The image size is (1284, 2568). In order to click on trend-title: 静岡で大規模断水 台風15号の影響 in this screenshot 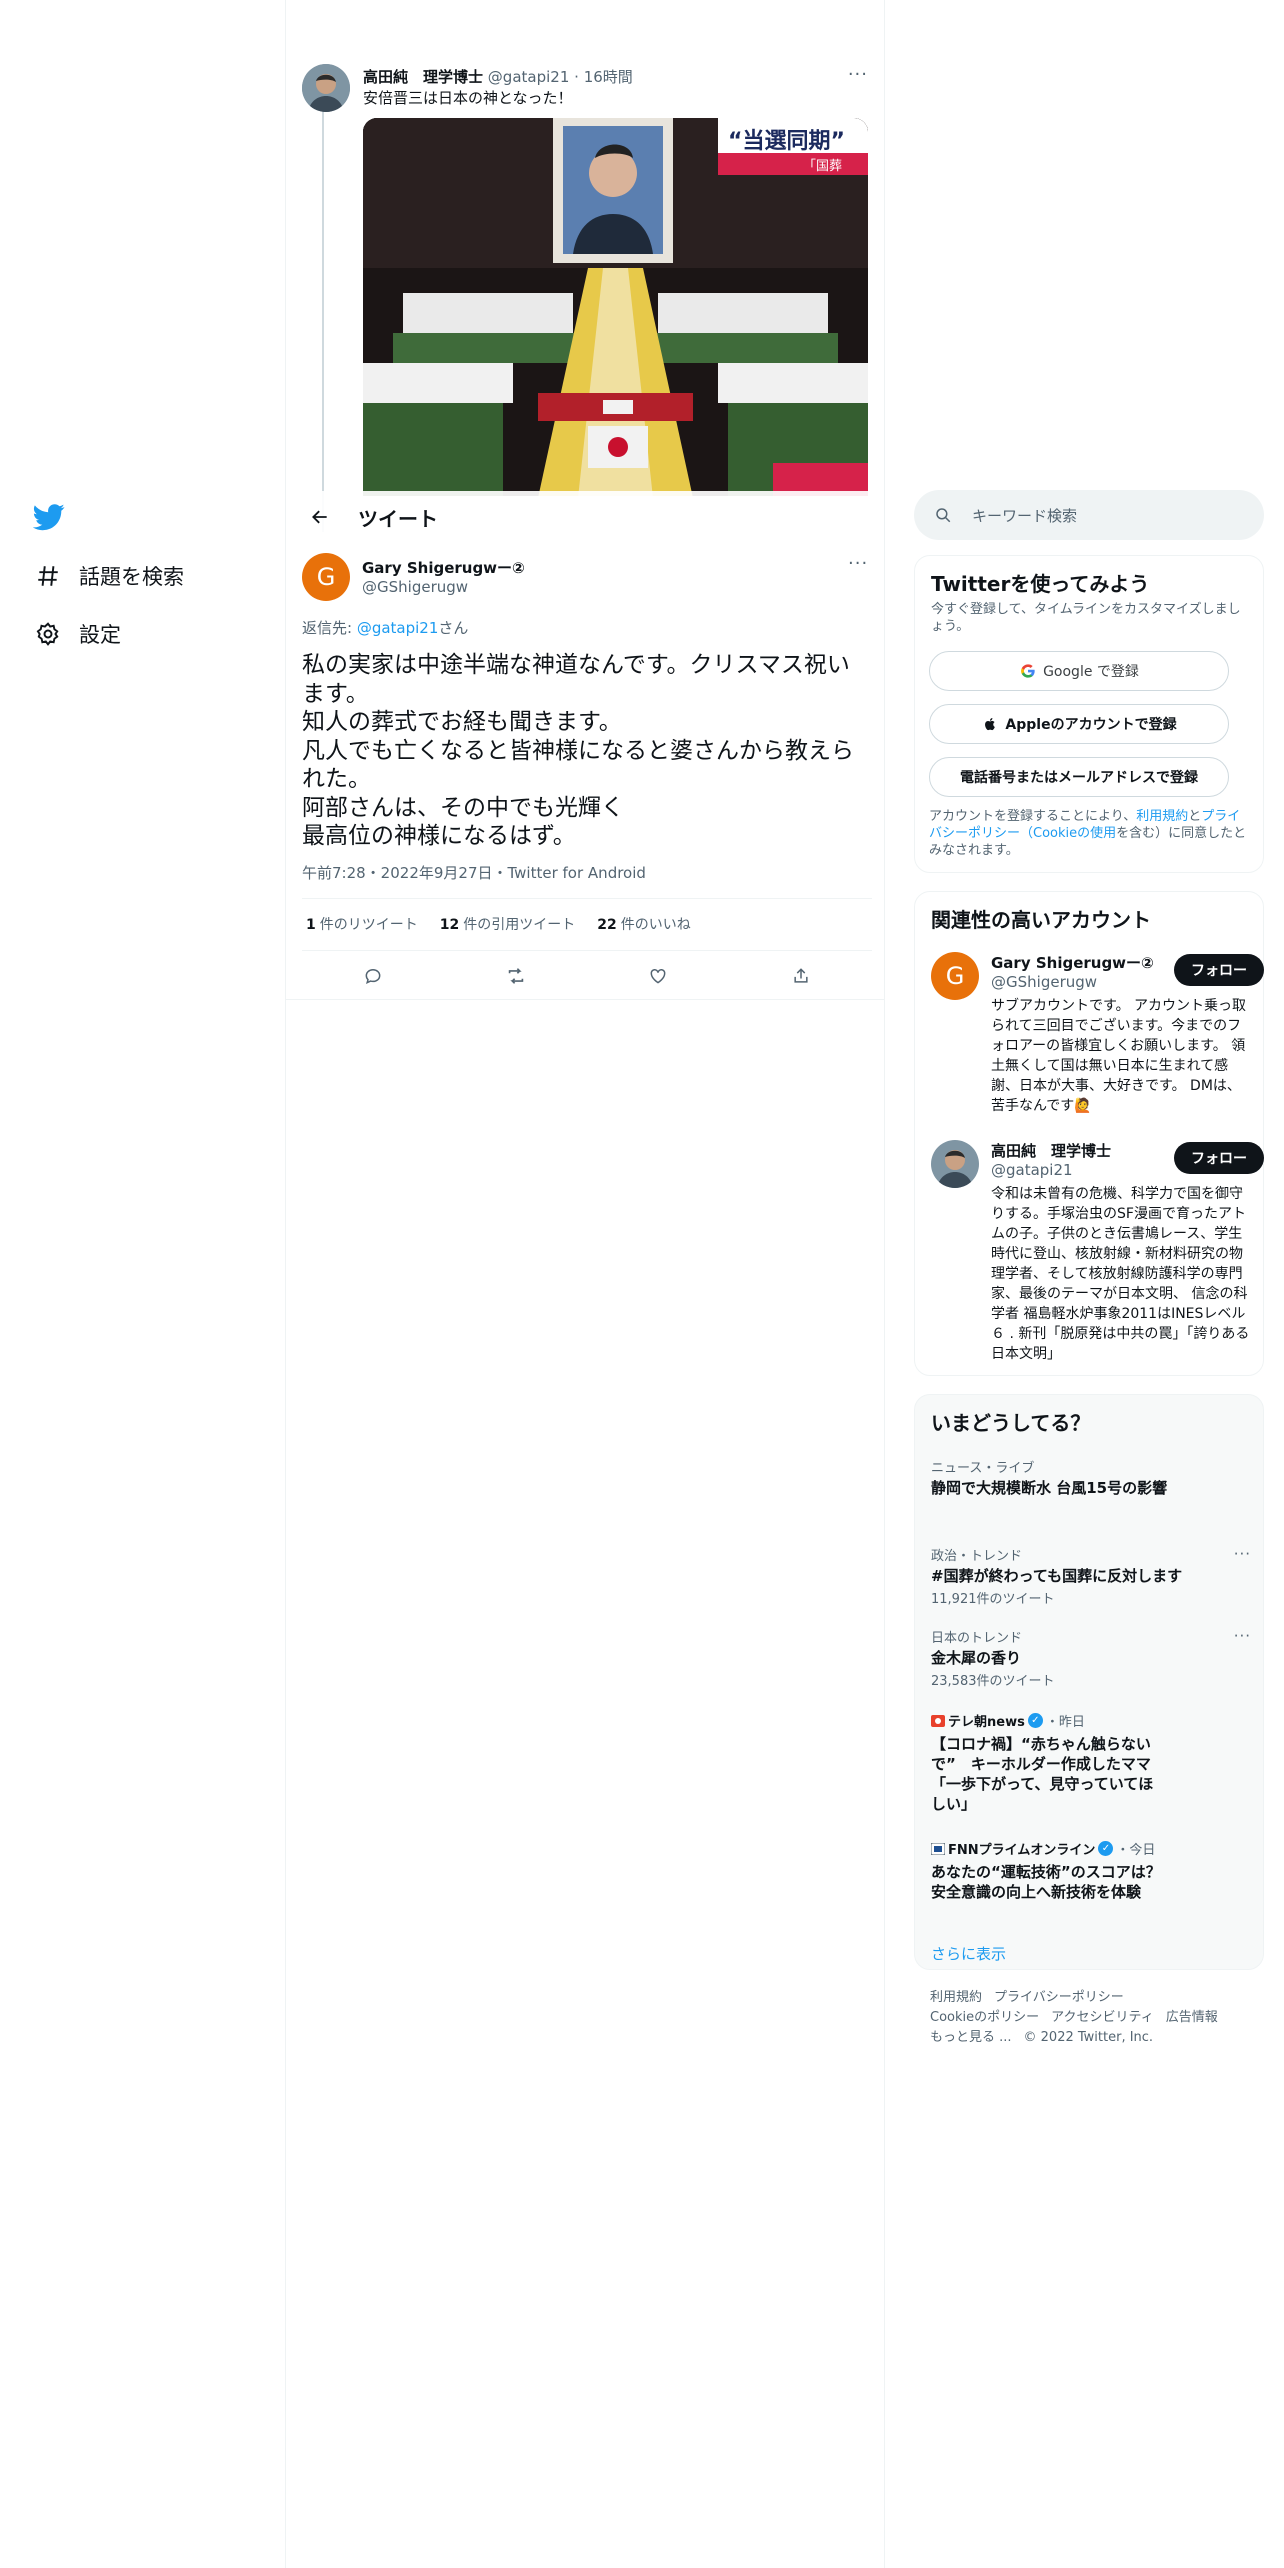, I will do `click(1049, 1488)`.